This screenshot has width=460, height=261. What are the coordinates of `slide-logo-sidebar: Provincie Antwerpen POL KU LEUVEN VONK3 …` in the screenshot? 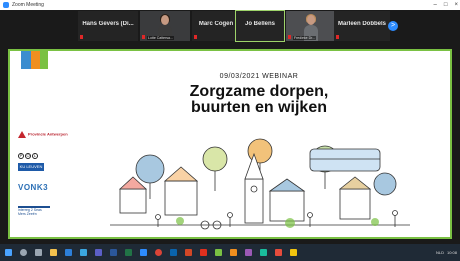 It's located at (39, 144).